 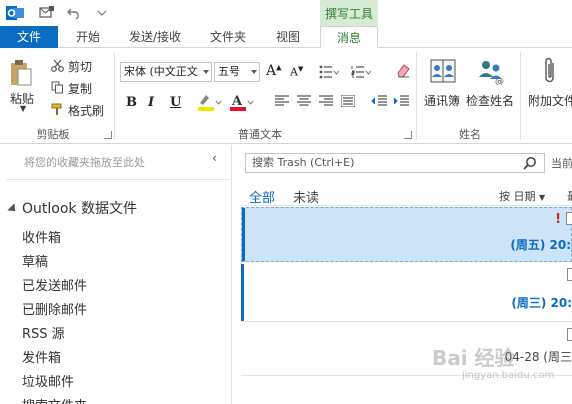 What do you see at coordinates (274, 71) in the screenshot?
I see `grow-font-icon: A▲` at bounding box center [274, 71].